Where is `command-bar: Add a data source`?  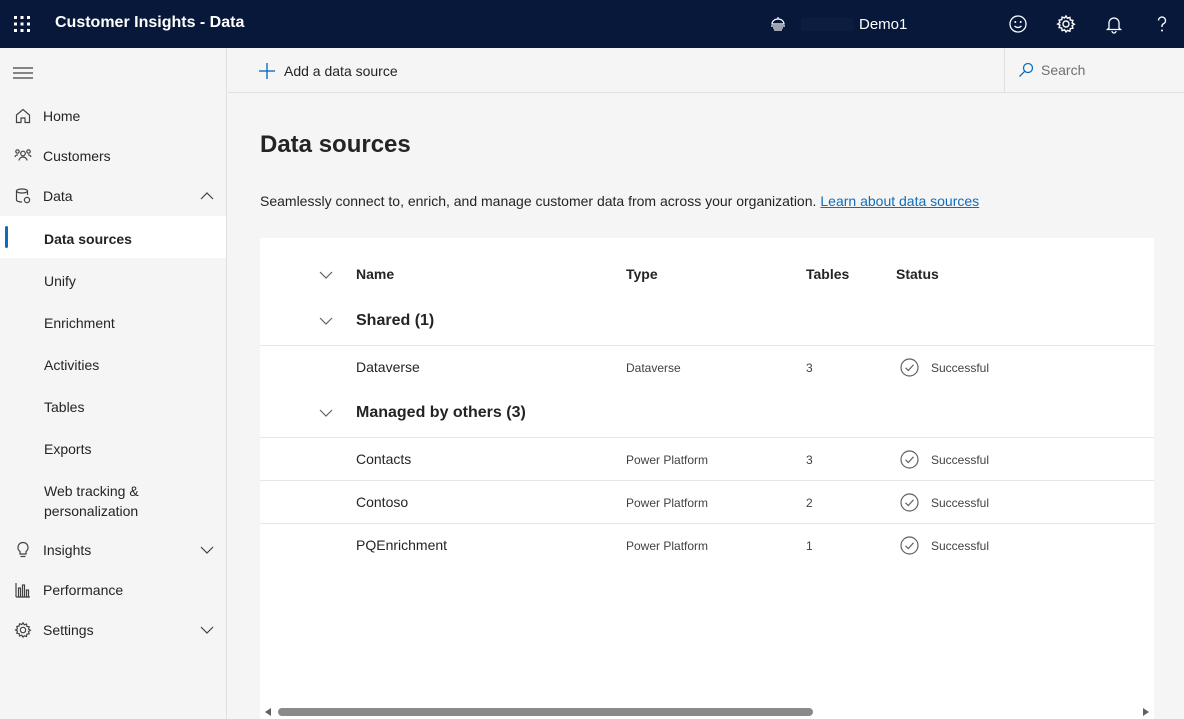
command-bar: Add a data source is located at coordinates (706, 70).